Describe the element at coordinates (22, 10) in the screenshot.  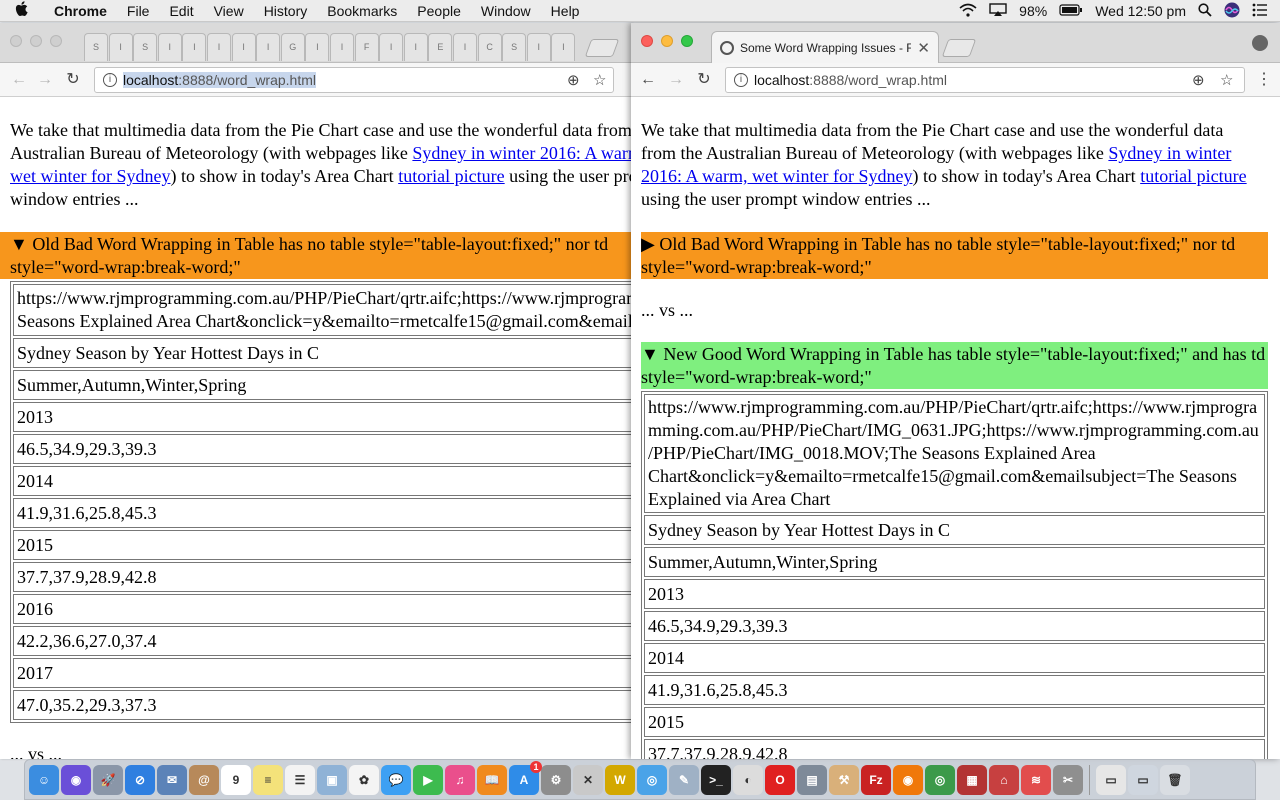
I see `apple-menu-icon` at that location.